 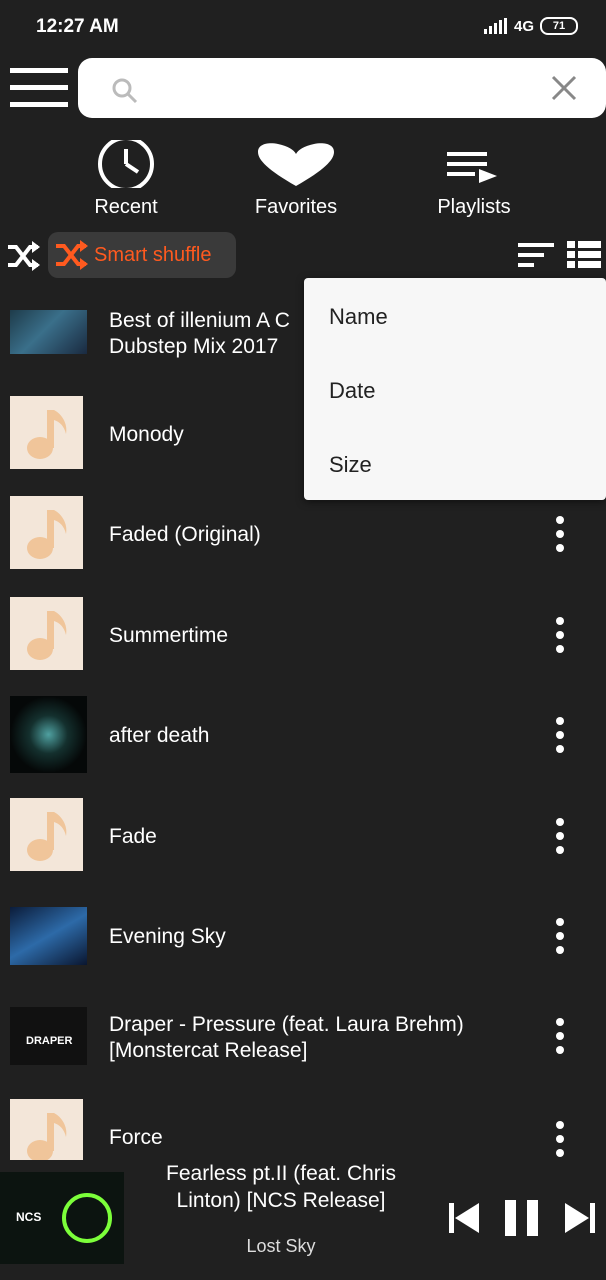 I want to click on signal-icon, so click(x=495, y=26).